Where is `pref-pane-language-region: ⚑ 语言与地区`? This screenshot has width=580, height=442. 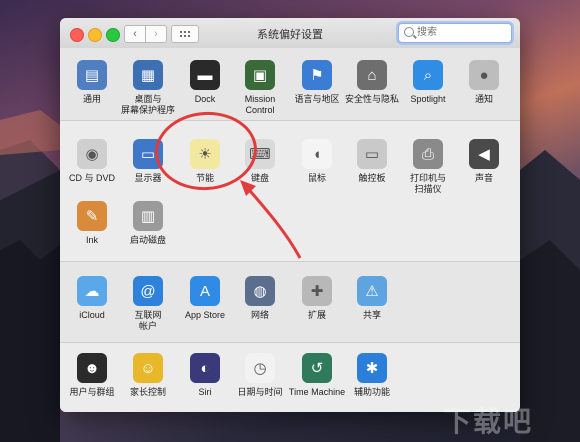 pref-pane-language-region: ⚑ 语言与地区 is located at coordinates (317, 82).